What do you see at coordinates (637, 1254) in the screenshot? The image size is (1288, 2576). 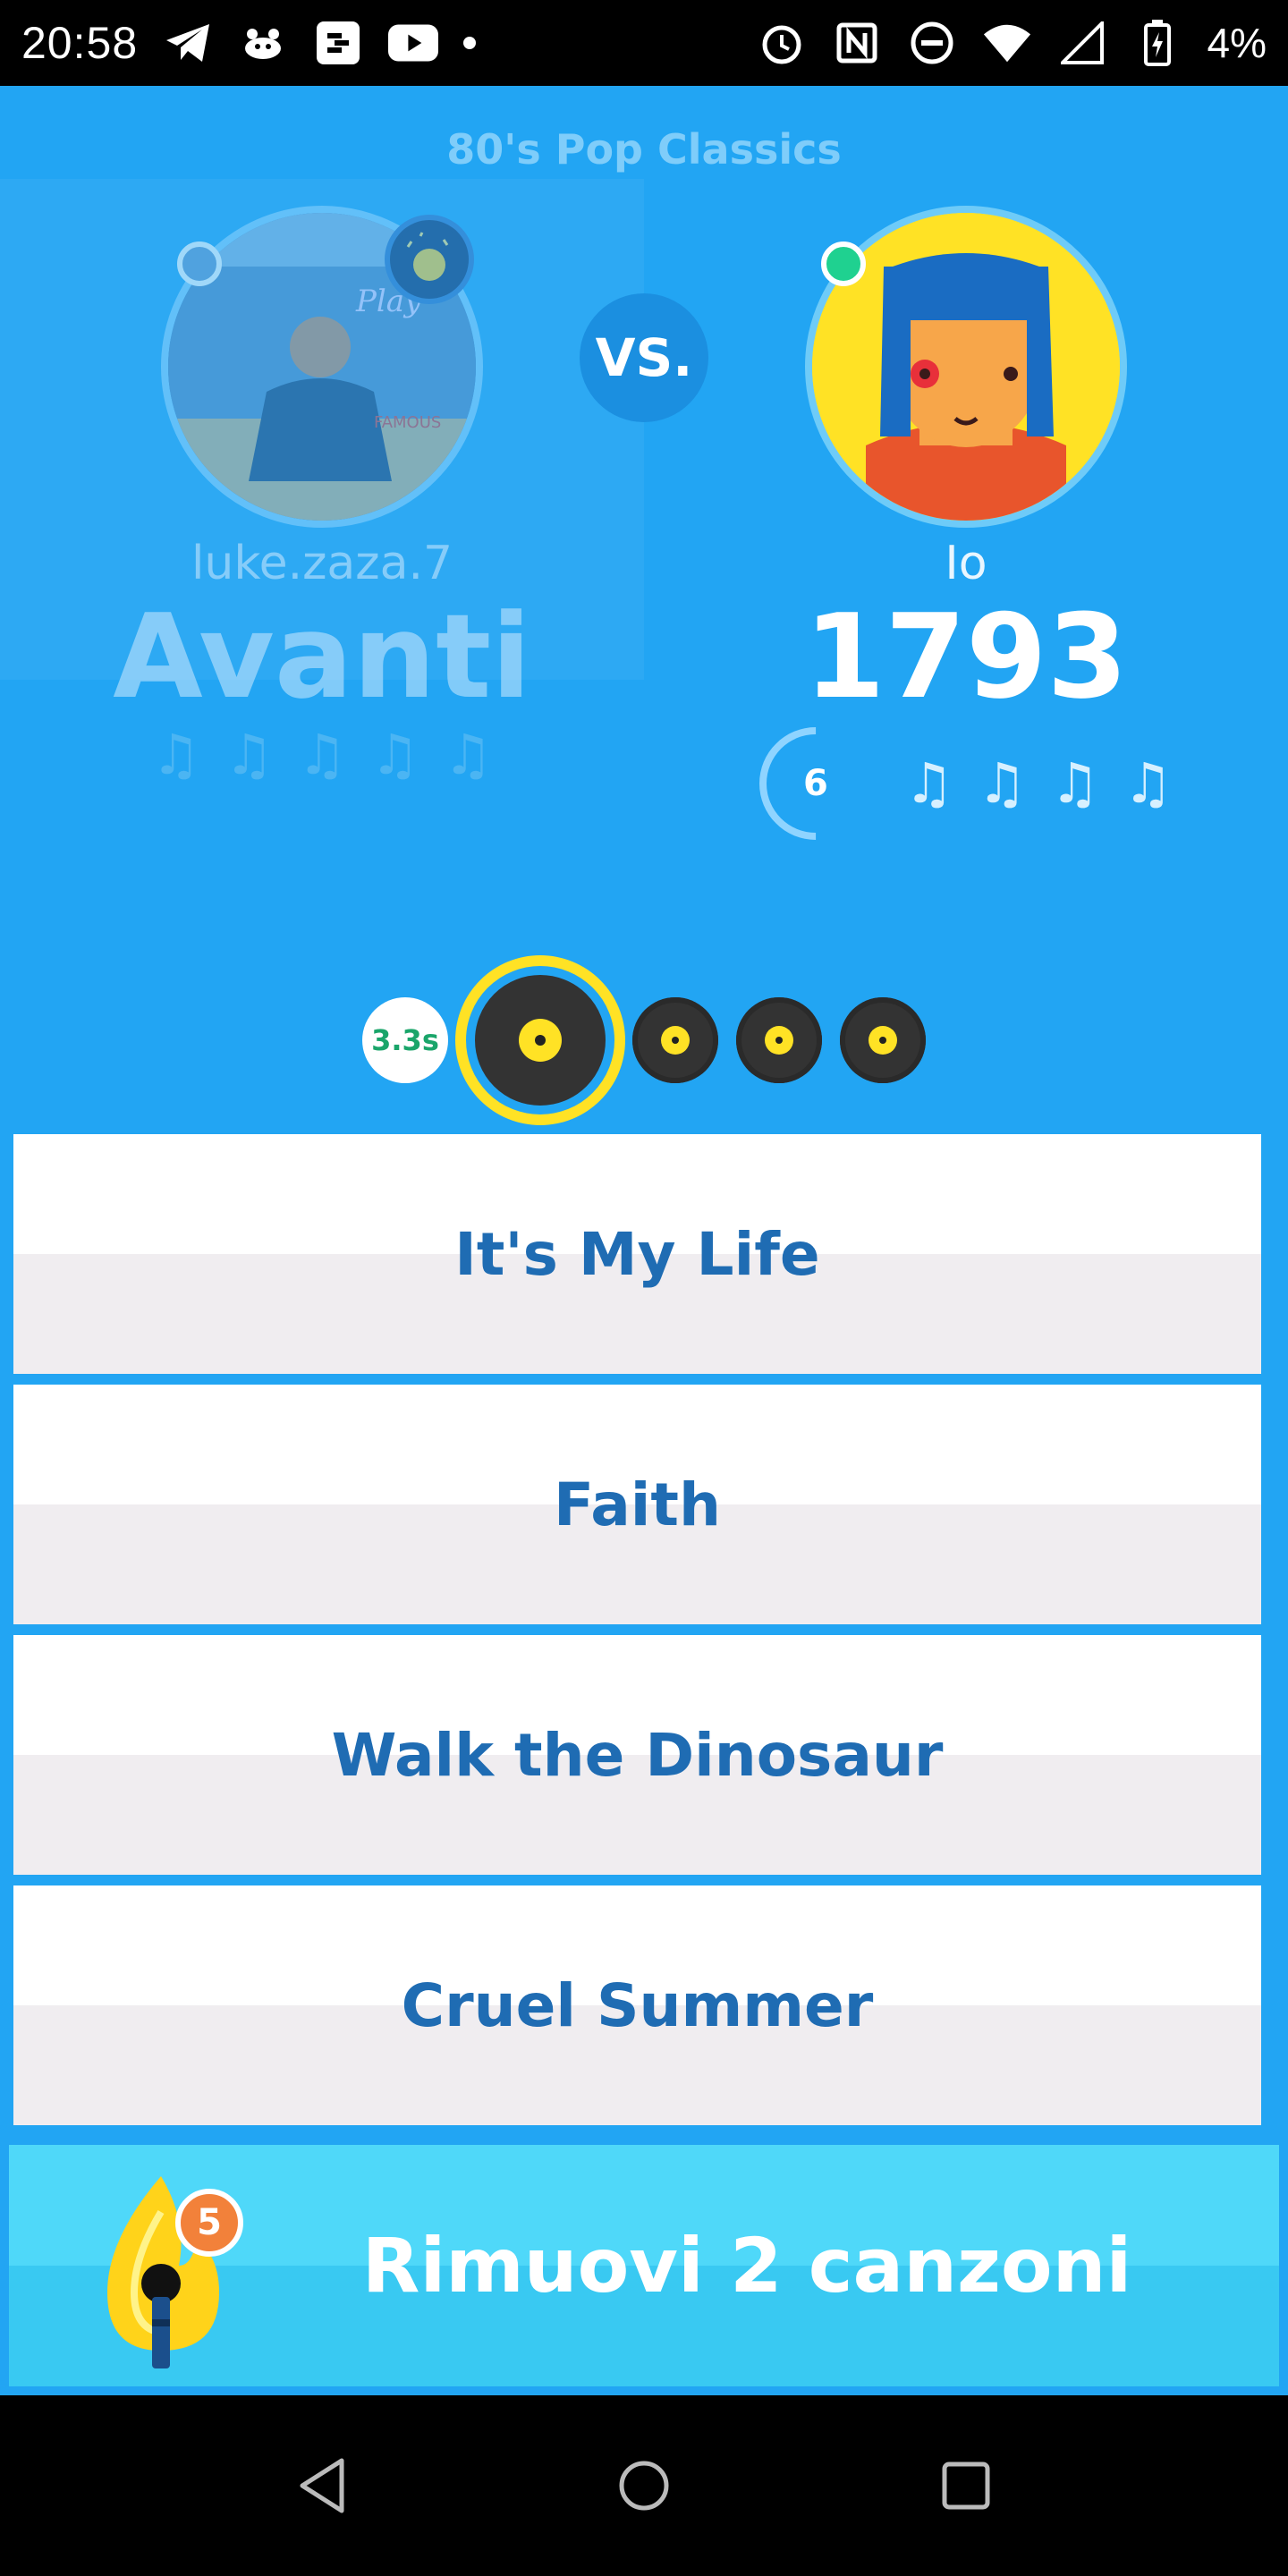 I see `answer-button: It's My Life` at bounding box center [637, 1254].